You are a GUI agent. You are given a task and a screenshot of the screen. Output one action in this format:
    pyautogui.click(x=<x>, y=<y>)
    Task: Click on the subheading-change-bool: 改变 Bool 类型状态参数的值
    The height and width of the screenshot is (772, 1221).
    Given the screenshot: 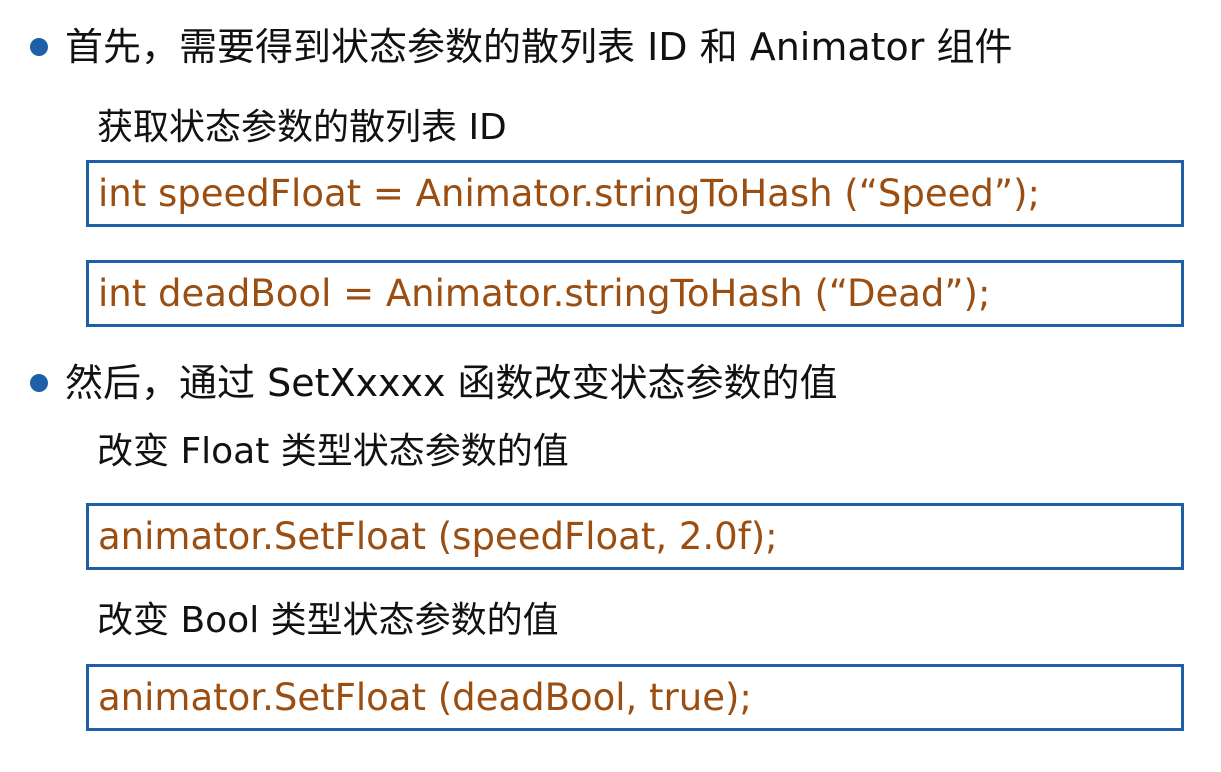 What is the action you would take?
    pyautogui.click(x=328, y=620)
    